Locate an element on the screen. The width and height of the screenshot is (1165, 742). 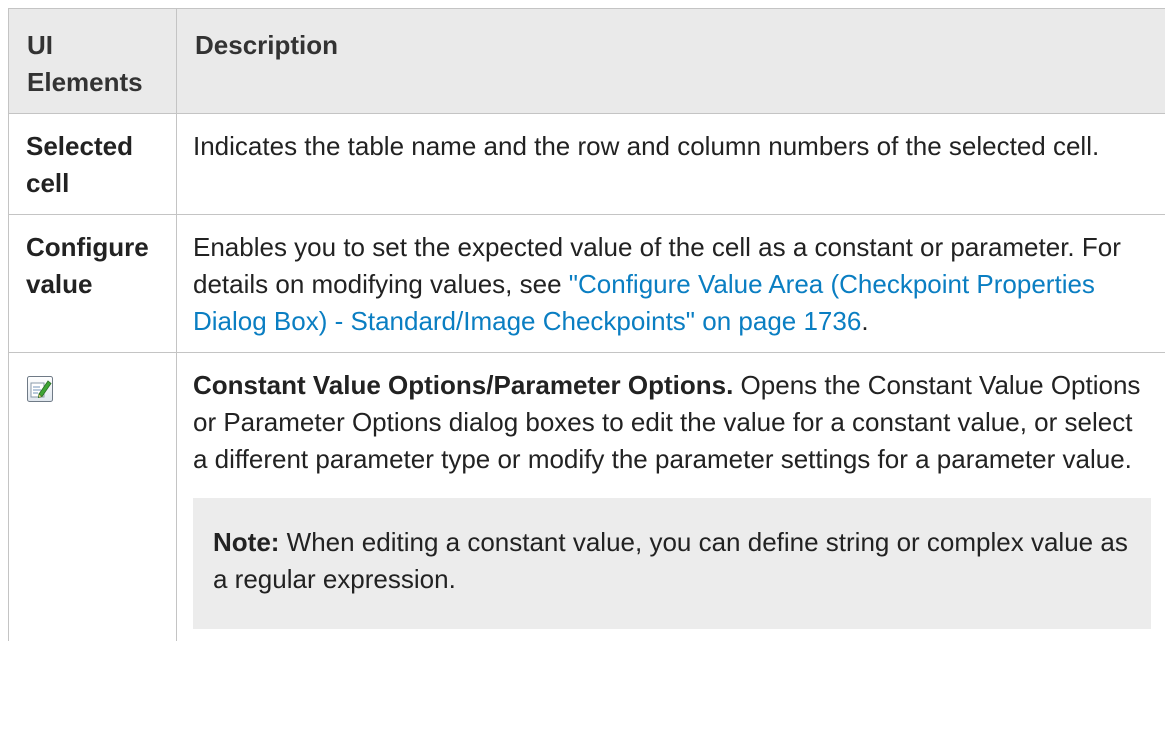
header-ui-elements: UI Elements is located at coordinates (92, 61).